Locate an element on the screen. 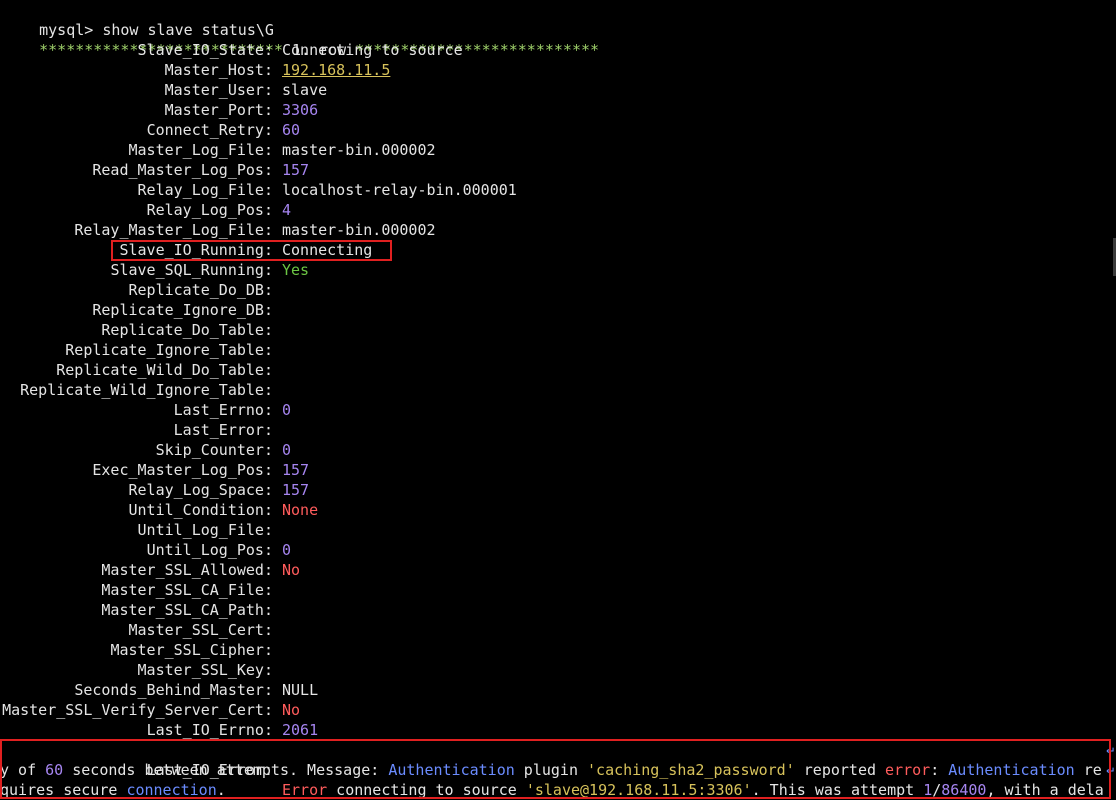 The height and width of the screenshot is (800, 1116). field-row-master-log-file: Master_Log_File: master-bin.000002 is located at coordinates (558, 150).